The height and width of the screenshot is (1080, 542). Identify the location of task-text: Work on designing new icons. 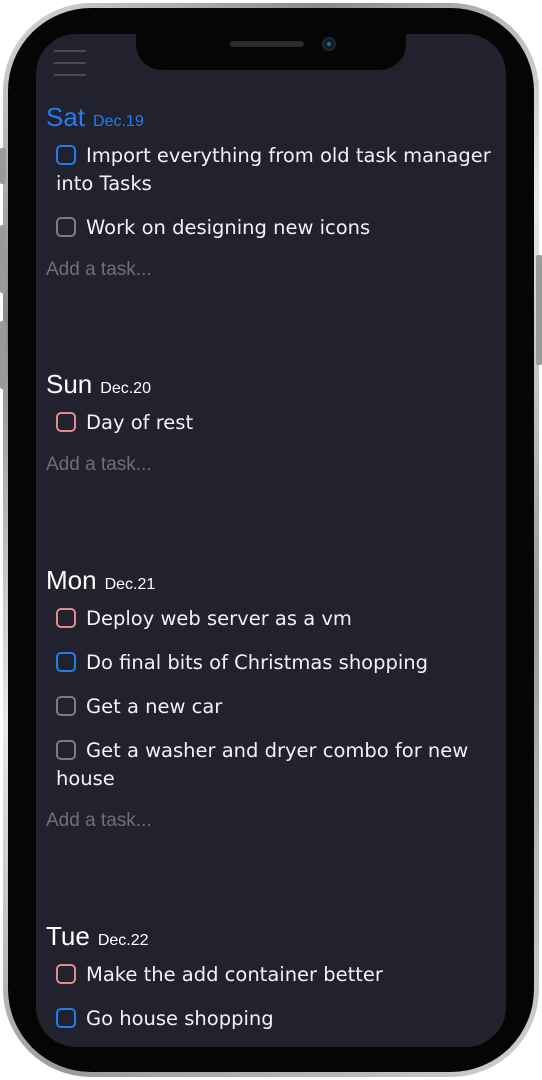
(228, 227).